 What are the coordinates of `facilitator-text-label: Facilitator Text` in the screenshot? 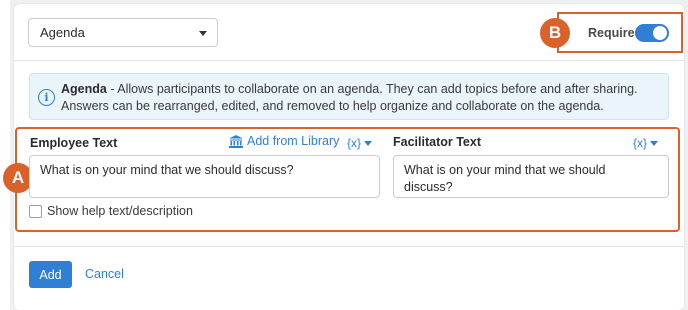 It's located at (437, 142).